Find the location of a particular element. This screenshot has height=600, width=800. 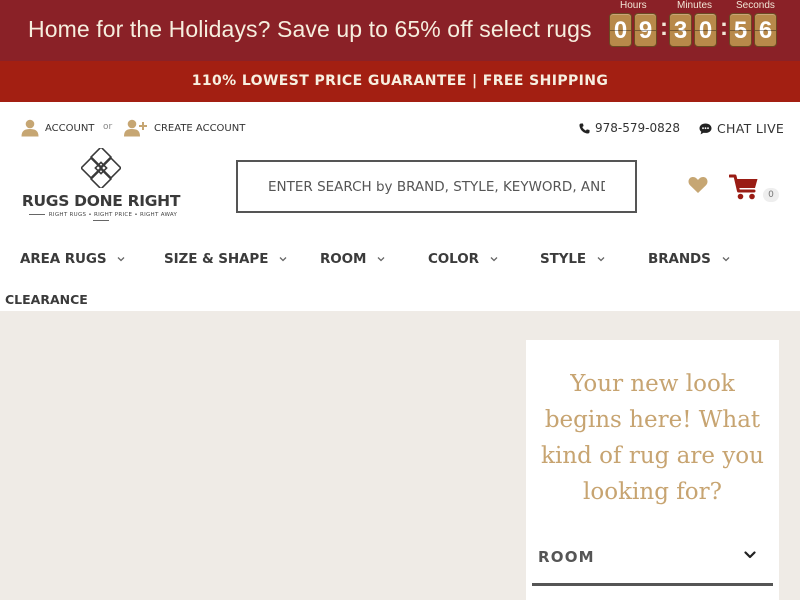

room-select-label: ROOM is located at coordinates (566, 557).